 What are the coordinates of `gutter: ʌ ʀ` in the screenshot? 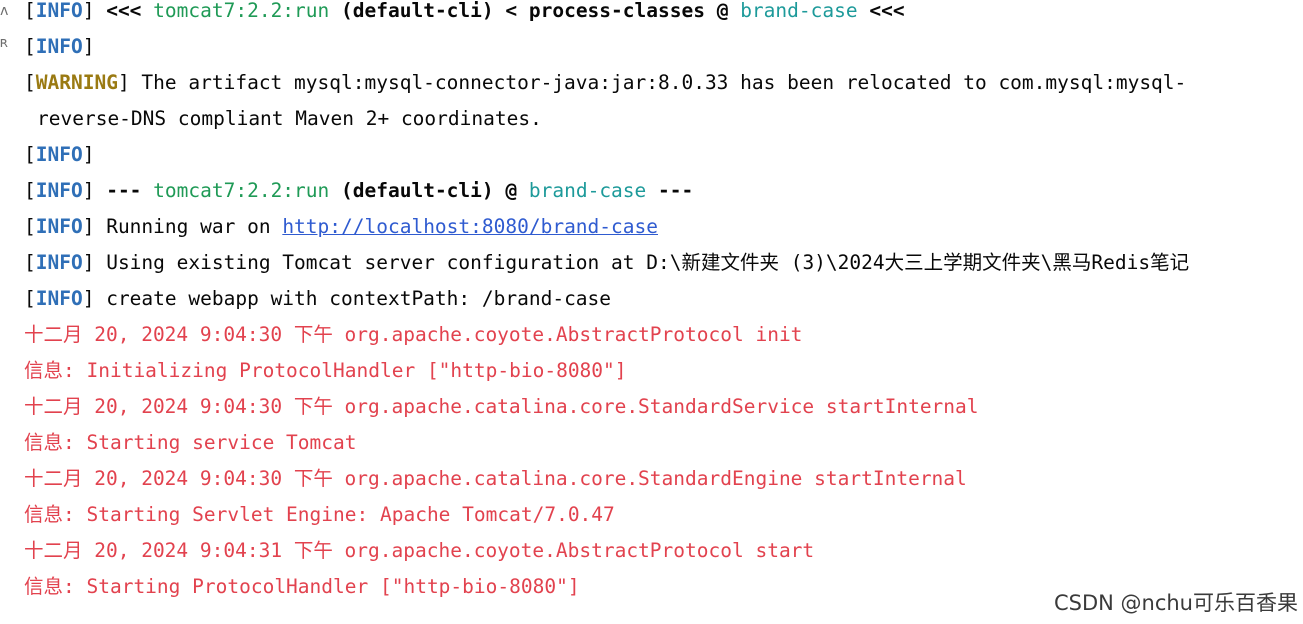 It's located at (6, 312).